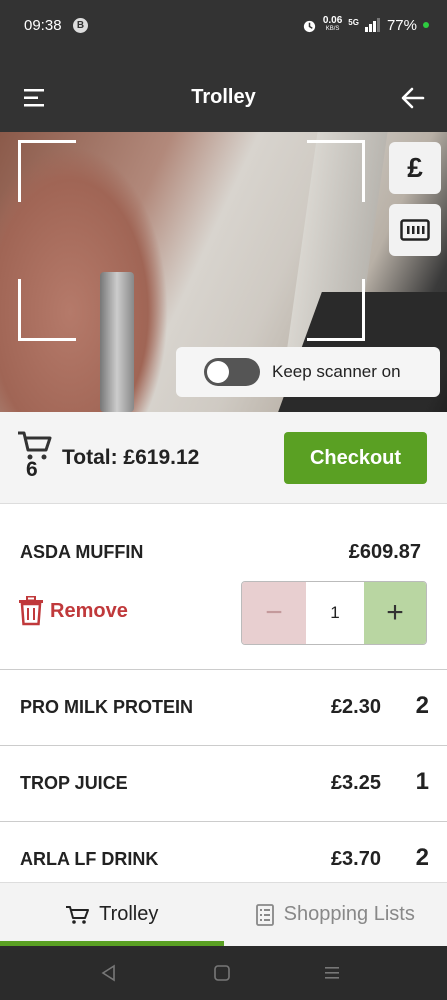 This screenshot has width=447, height=1000. What do you see at coordinates (349, 914) in the screenshot?
I see `tab-label: Shopping Lists` at bounding box center [349, 914].